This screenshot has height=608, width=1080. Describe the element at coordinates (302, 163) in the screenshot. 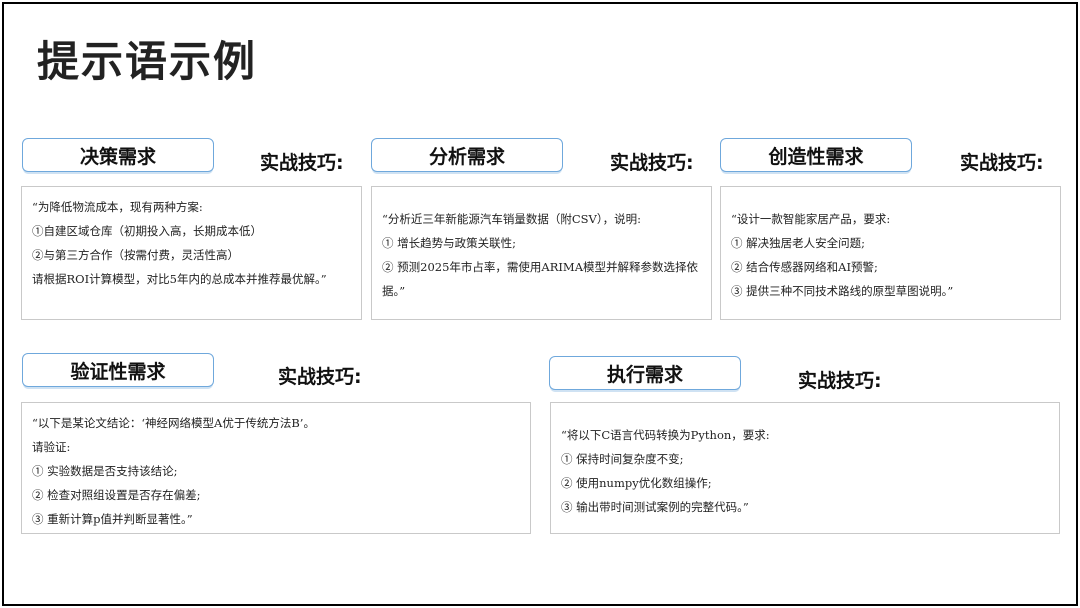

I see `tip-label-decision: 实战技巧:` at that location.